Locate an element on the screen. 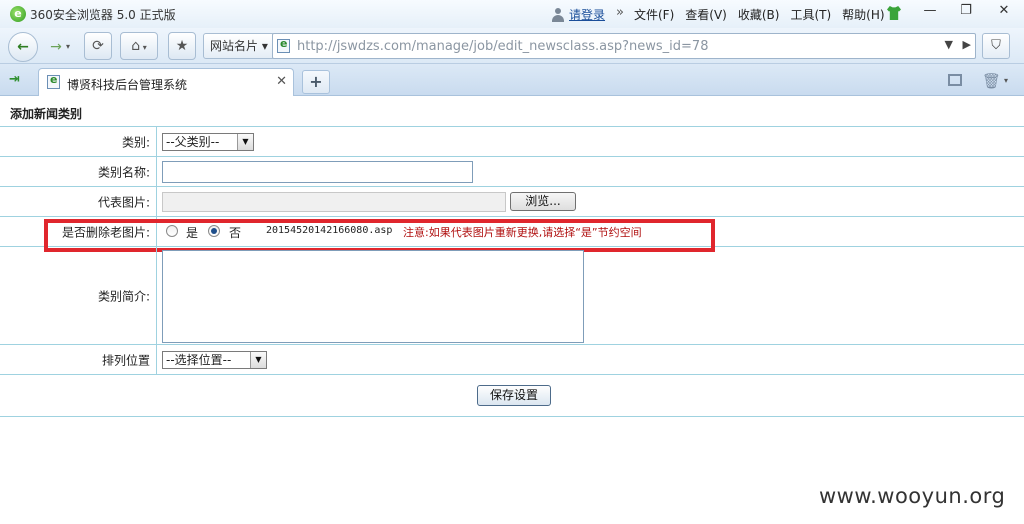 Image resolution: width=1024 pixels, height=524 pixels. menu-tools: 工具(T) is located at coordinates (810, 14).